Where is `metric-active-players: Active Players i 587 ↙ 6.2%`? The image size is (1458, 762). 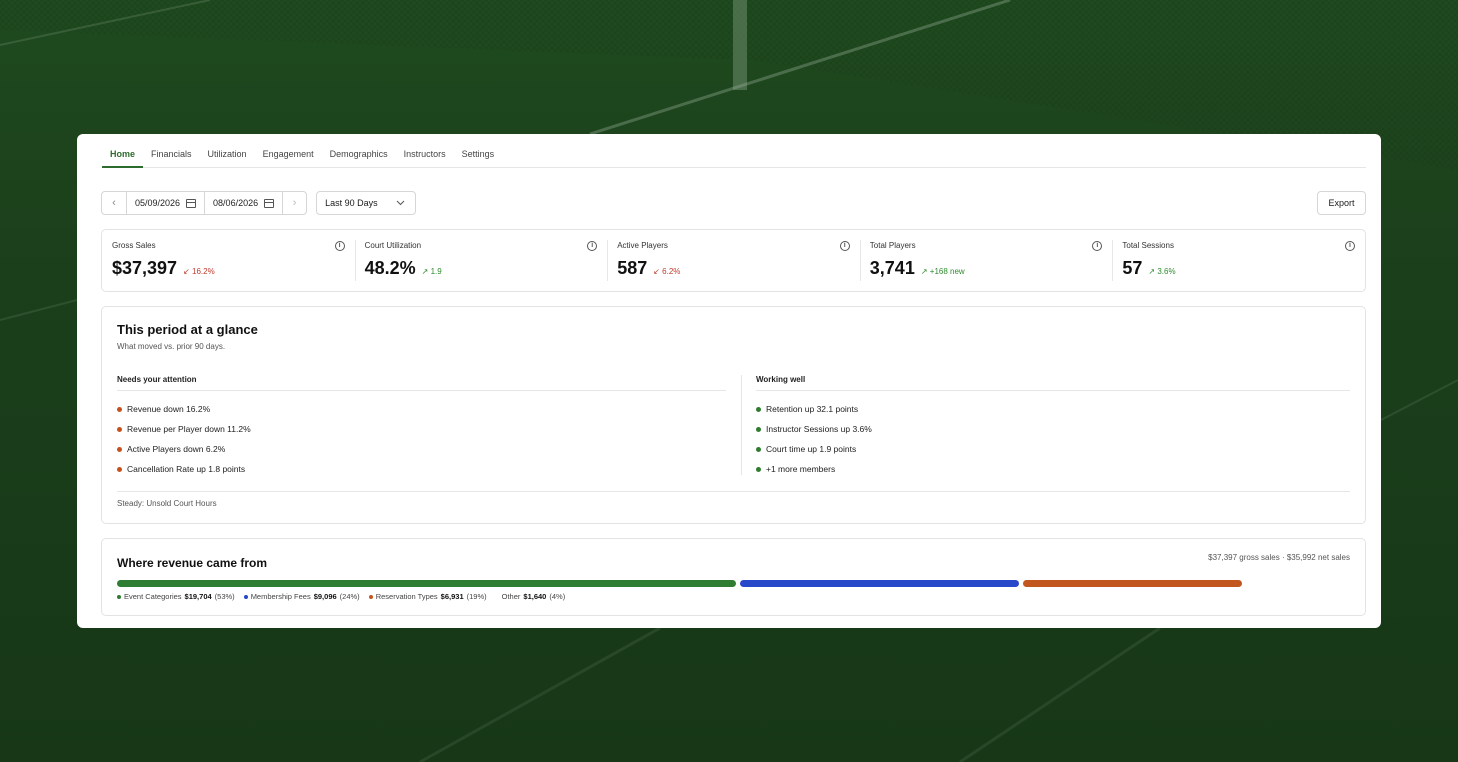 metric-active-players: Active Players i 587 ↙ 6.2% is located at coordinates (733, 260).